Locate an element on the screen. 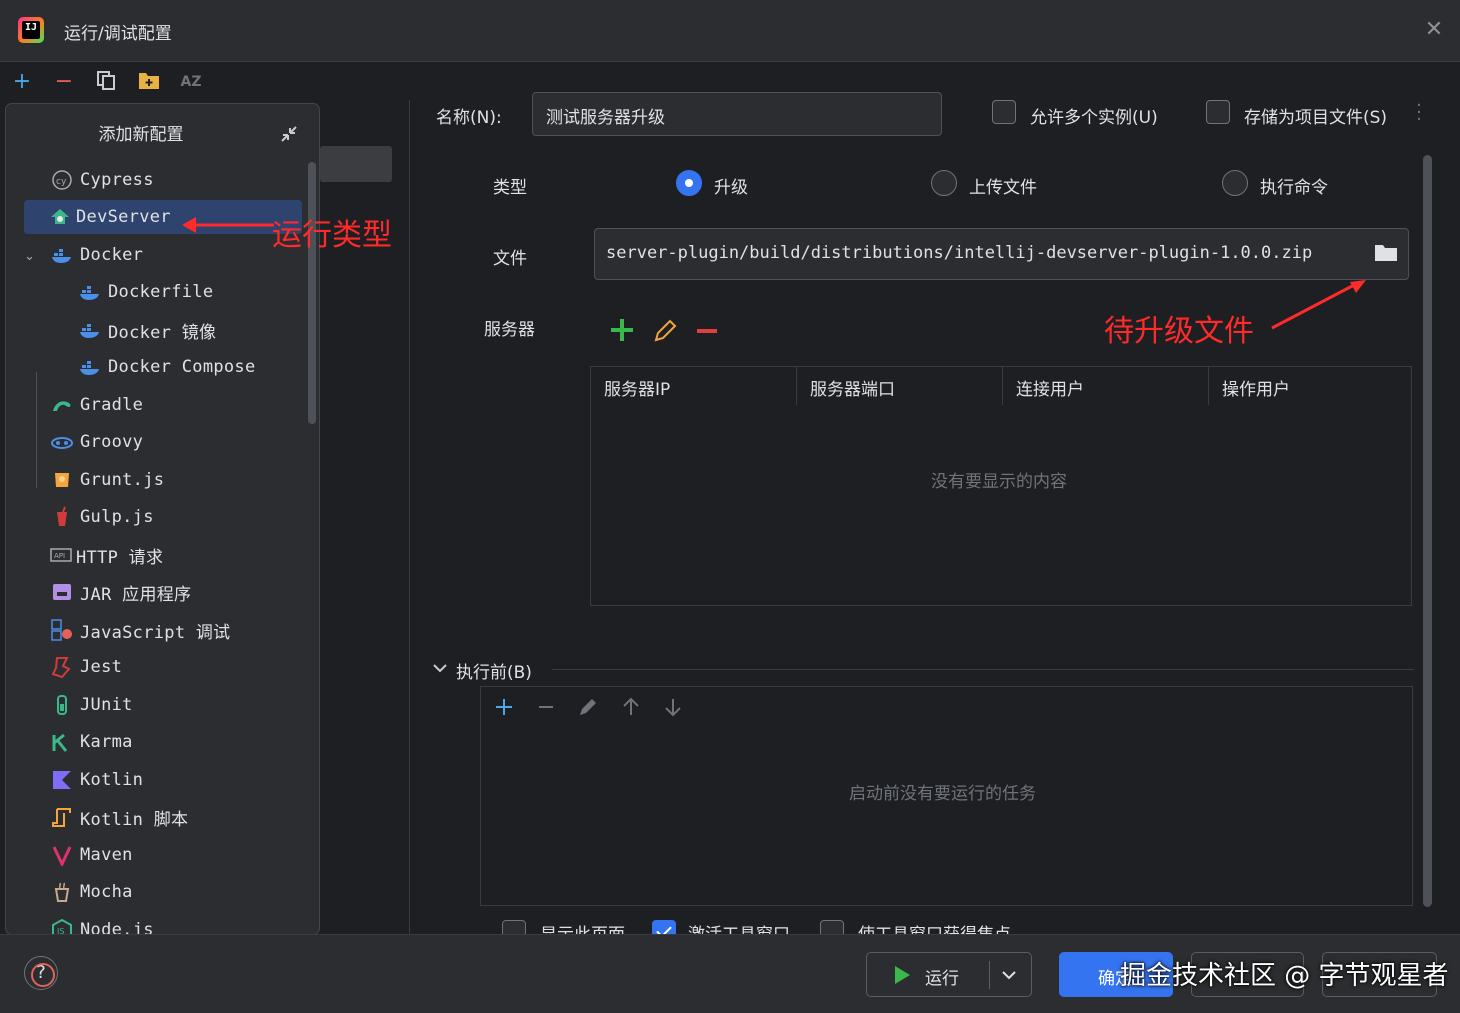 Image resolution: width=1460 pixels, height=1013 pixels. mocha-icon is located at coordinates (62, 892).